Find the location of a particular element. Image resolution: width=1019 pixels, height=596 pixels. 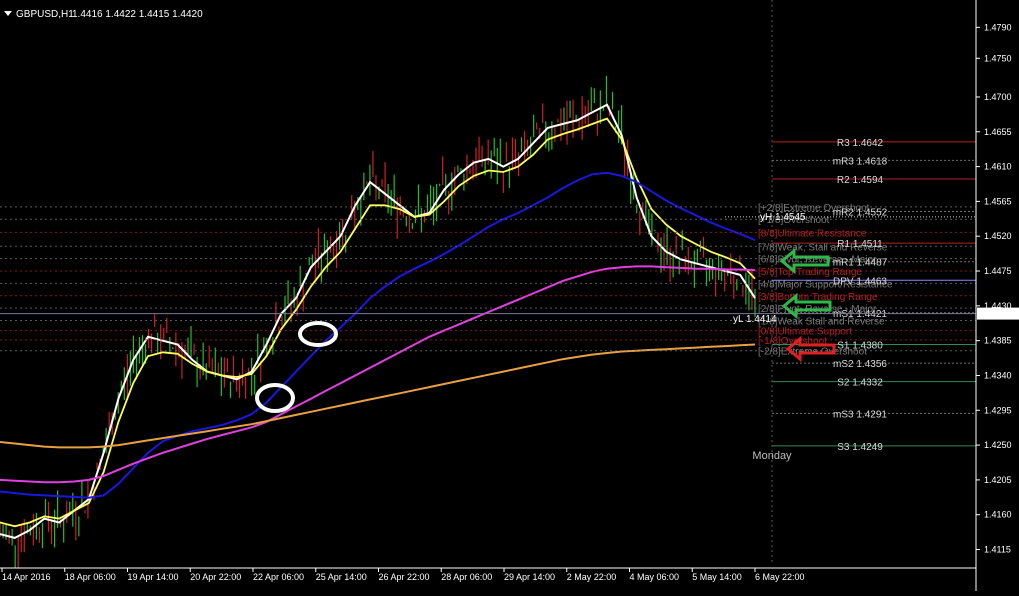

price-tick-label: 1.4430 is located at coordinates (998, 306).